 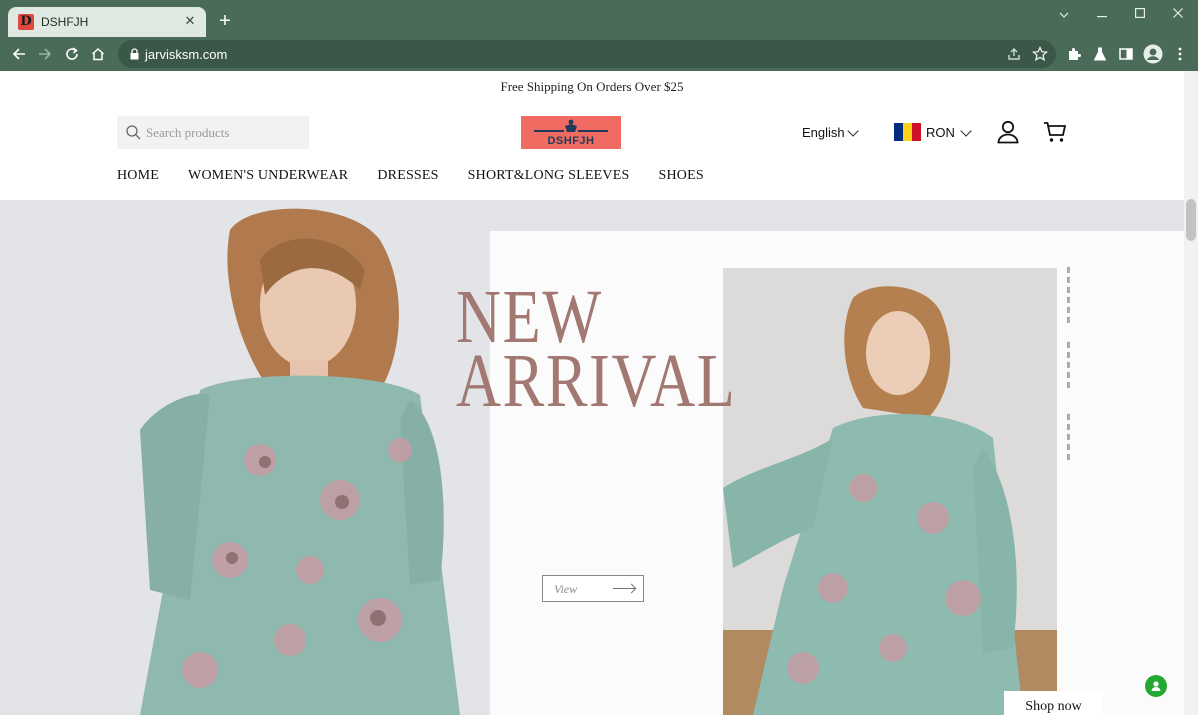 What do you see at coordinates (1040, 54) in the screenshot?
I see `bookmark-star-icon` at bounding box center [1040, 54].